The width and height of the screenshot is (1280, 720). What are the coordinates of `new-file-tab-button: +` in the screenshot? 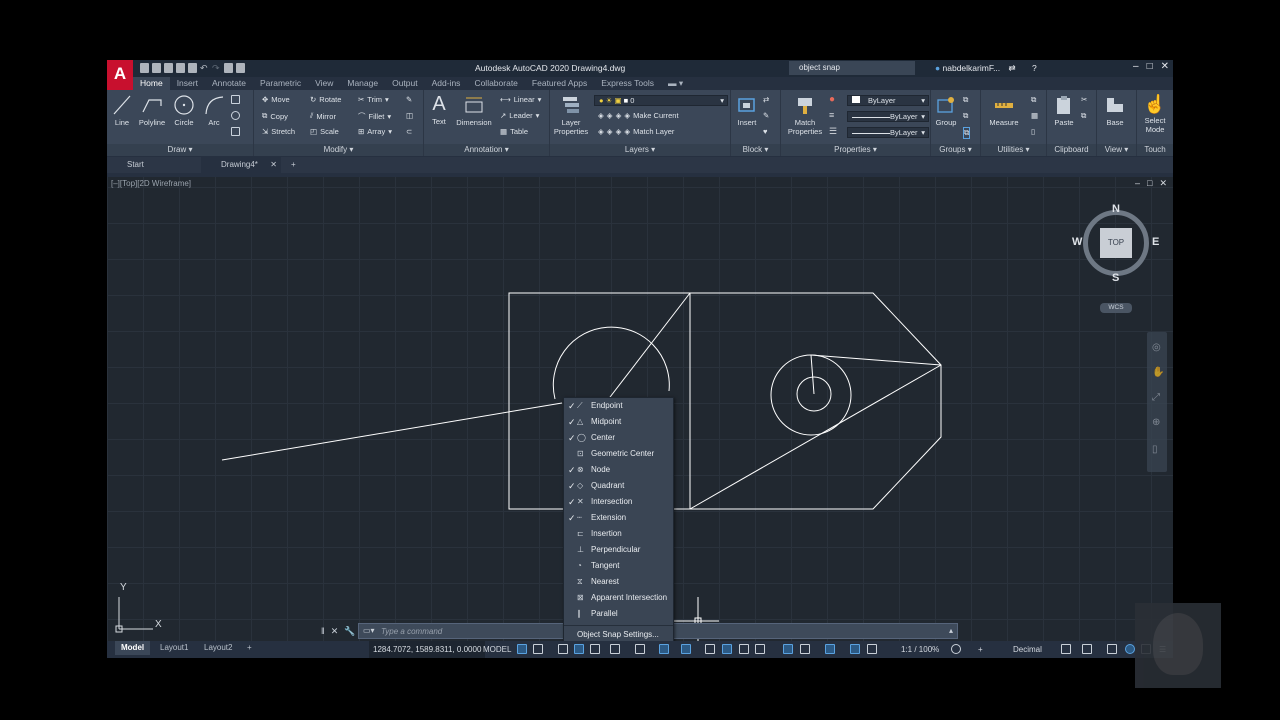 It's located at (289, 165).